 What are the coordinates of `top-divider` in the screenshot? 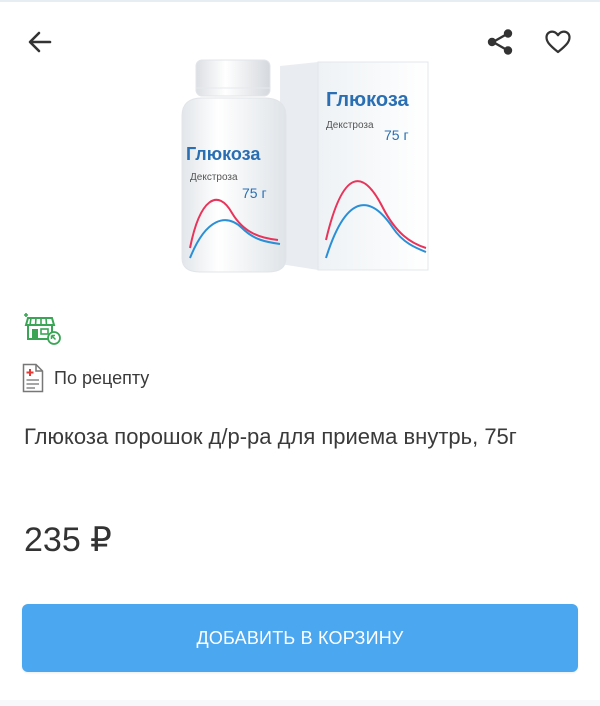 It's located at (300, 1).